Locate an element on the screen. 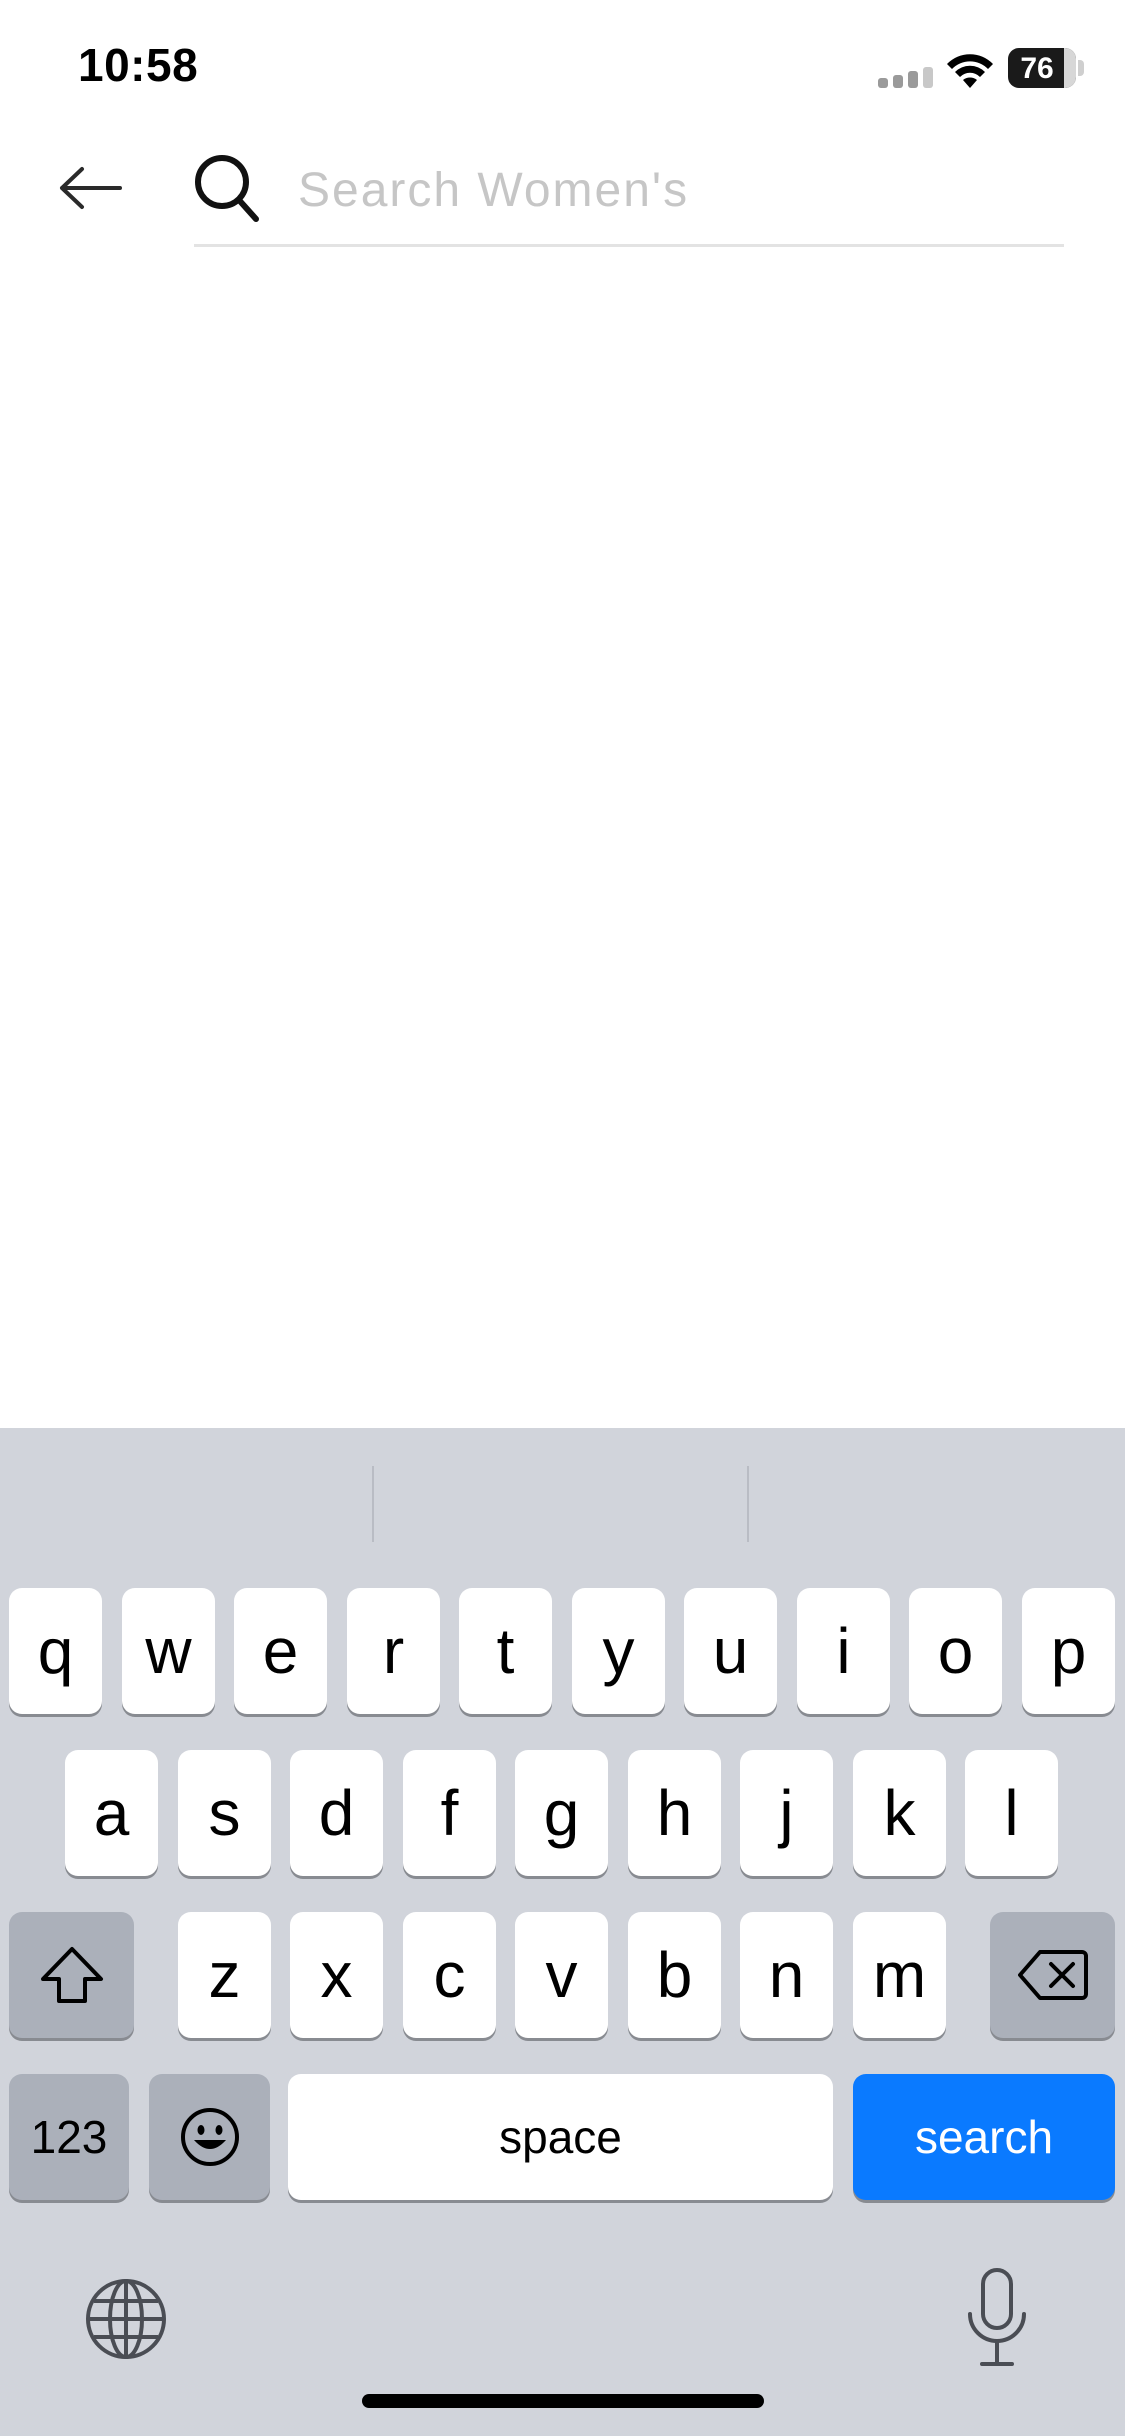  microphone-icon is located at coordinates (997, 2318).